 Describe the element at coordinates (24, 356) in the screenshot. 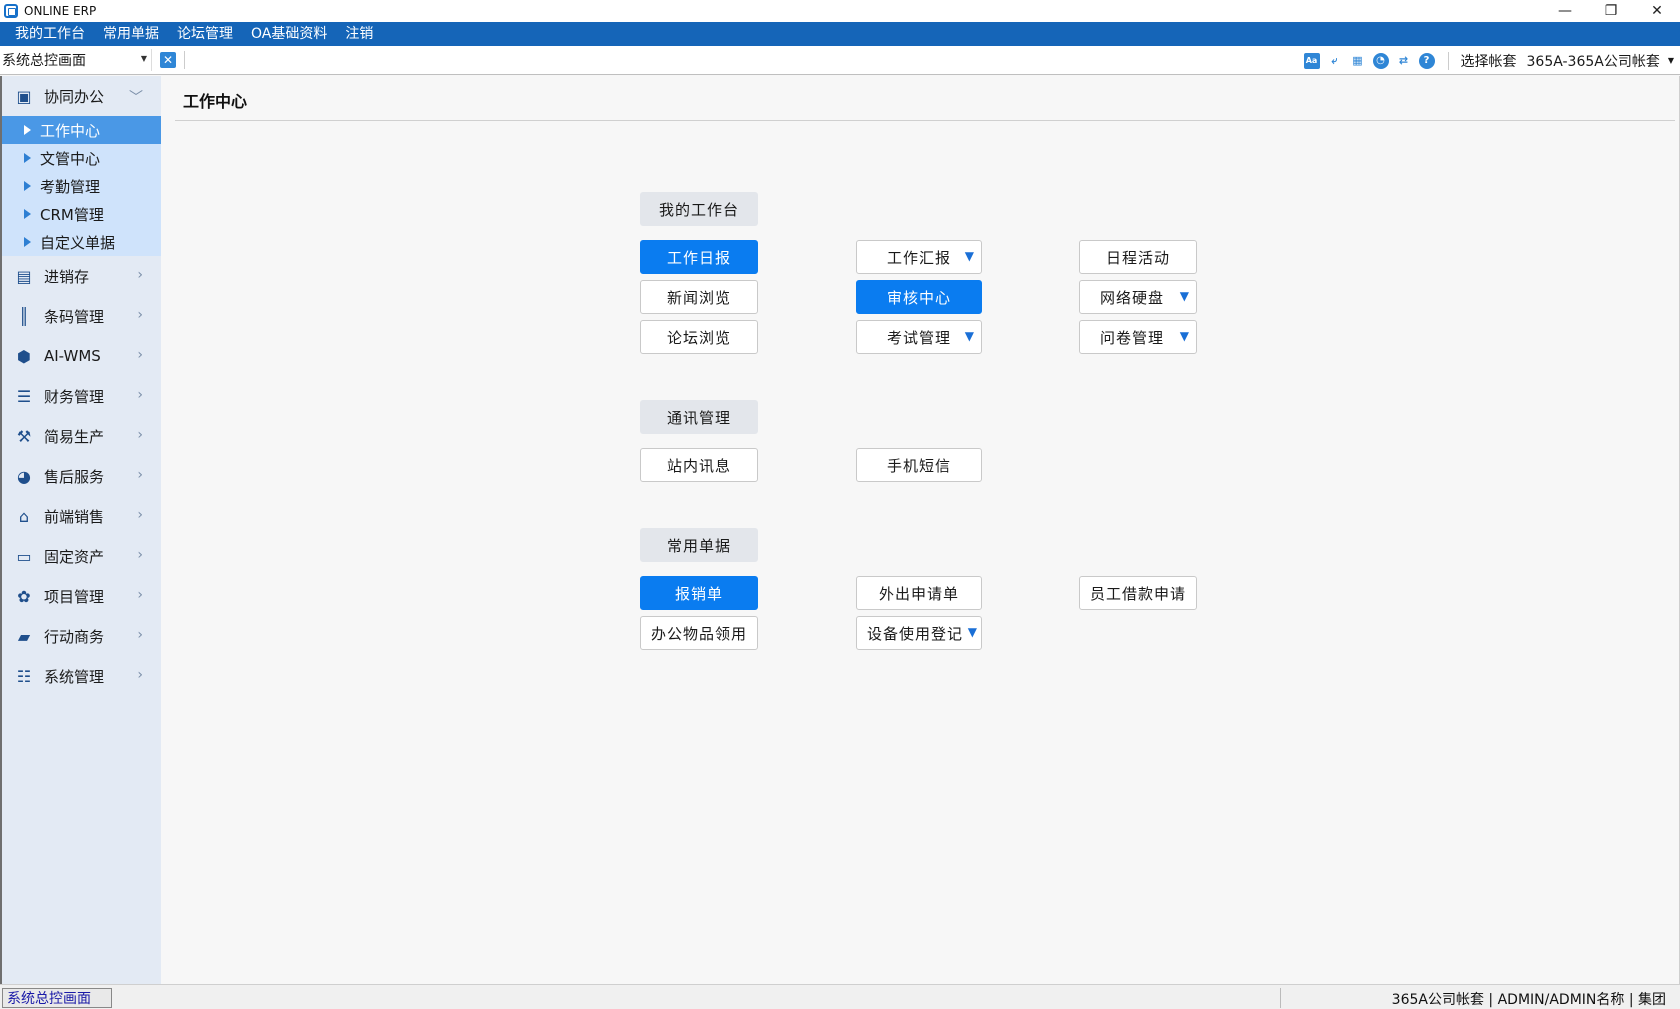

I see `wms-icon: ⬢` at that location.